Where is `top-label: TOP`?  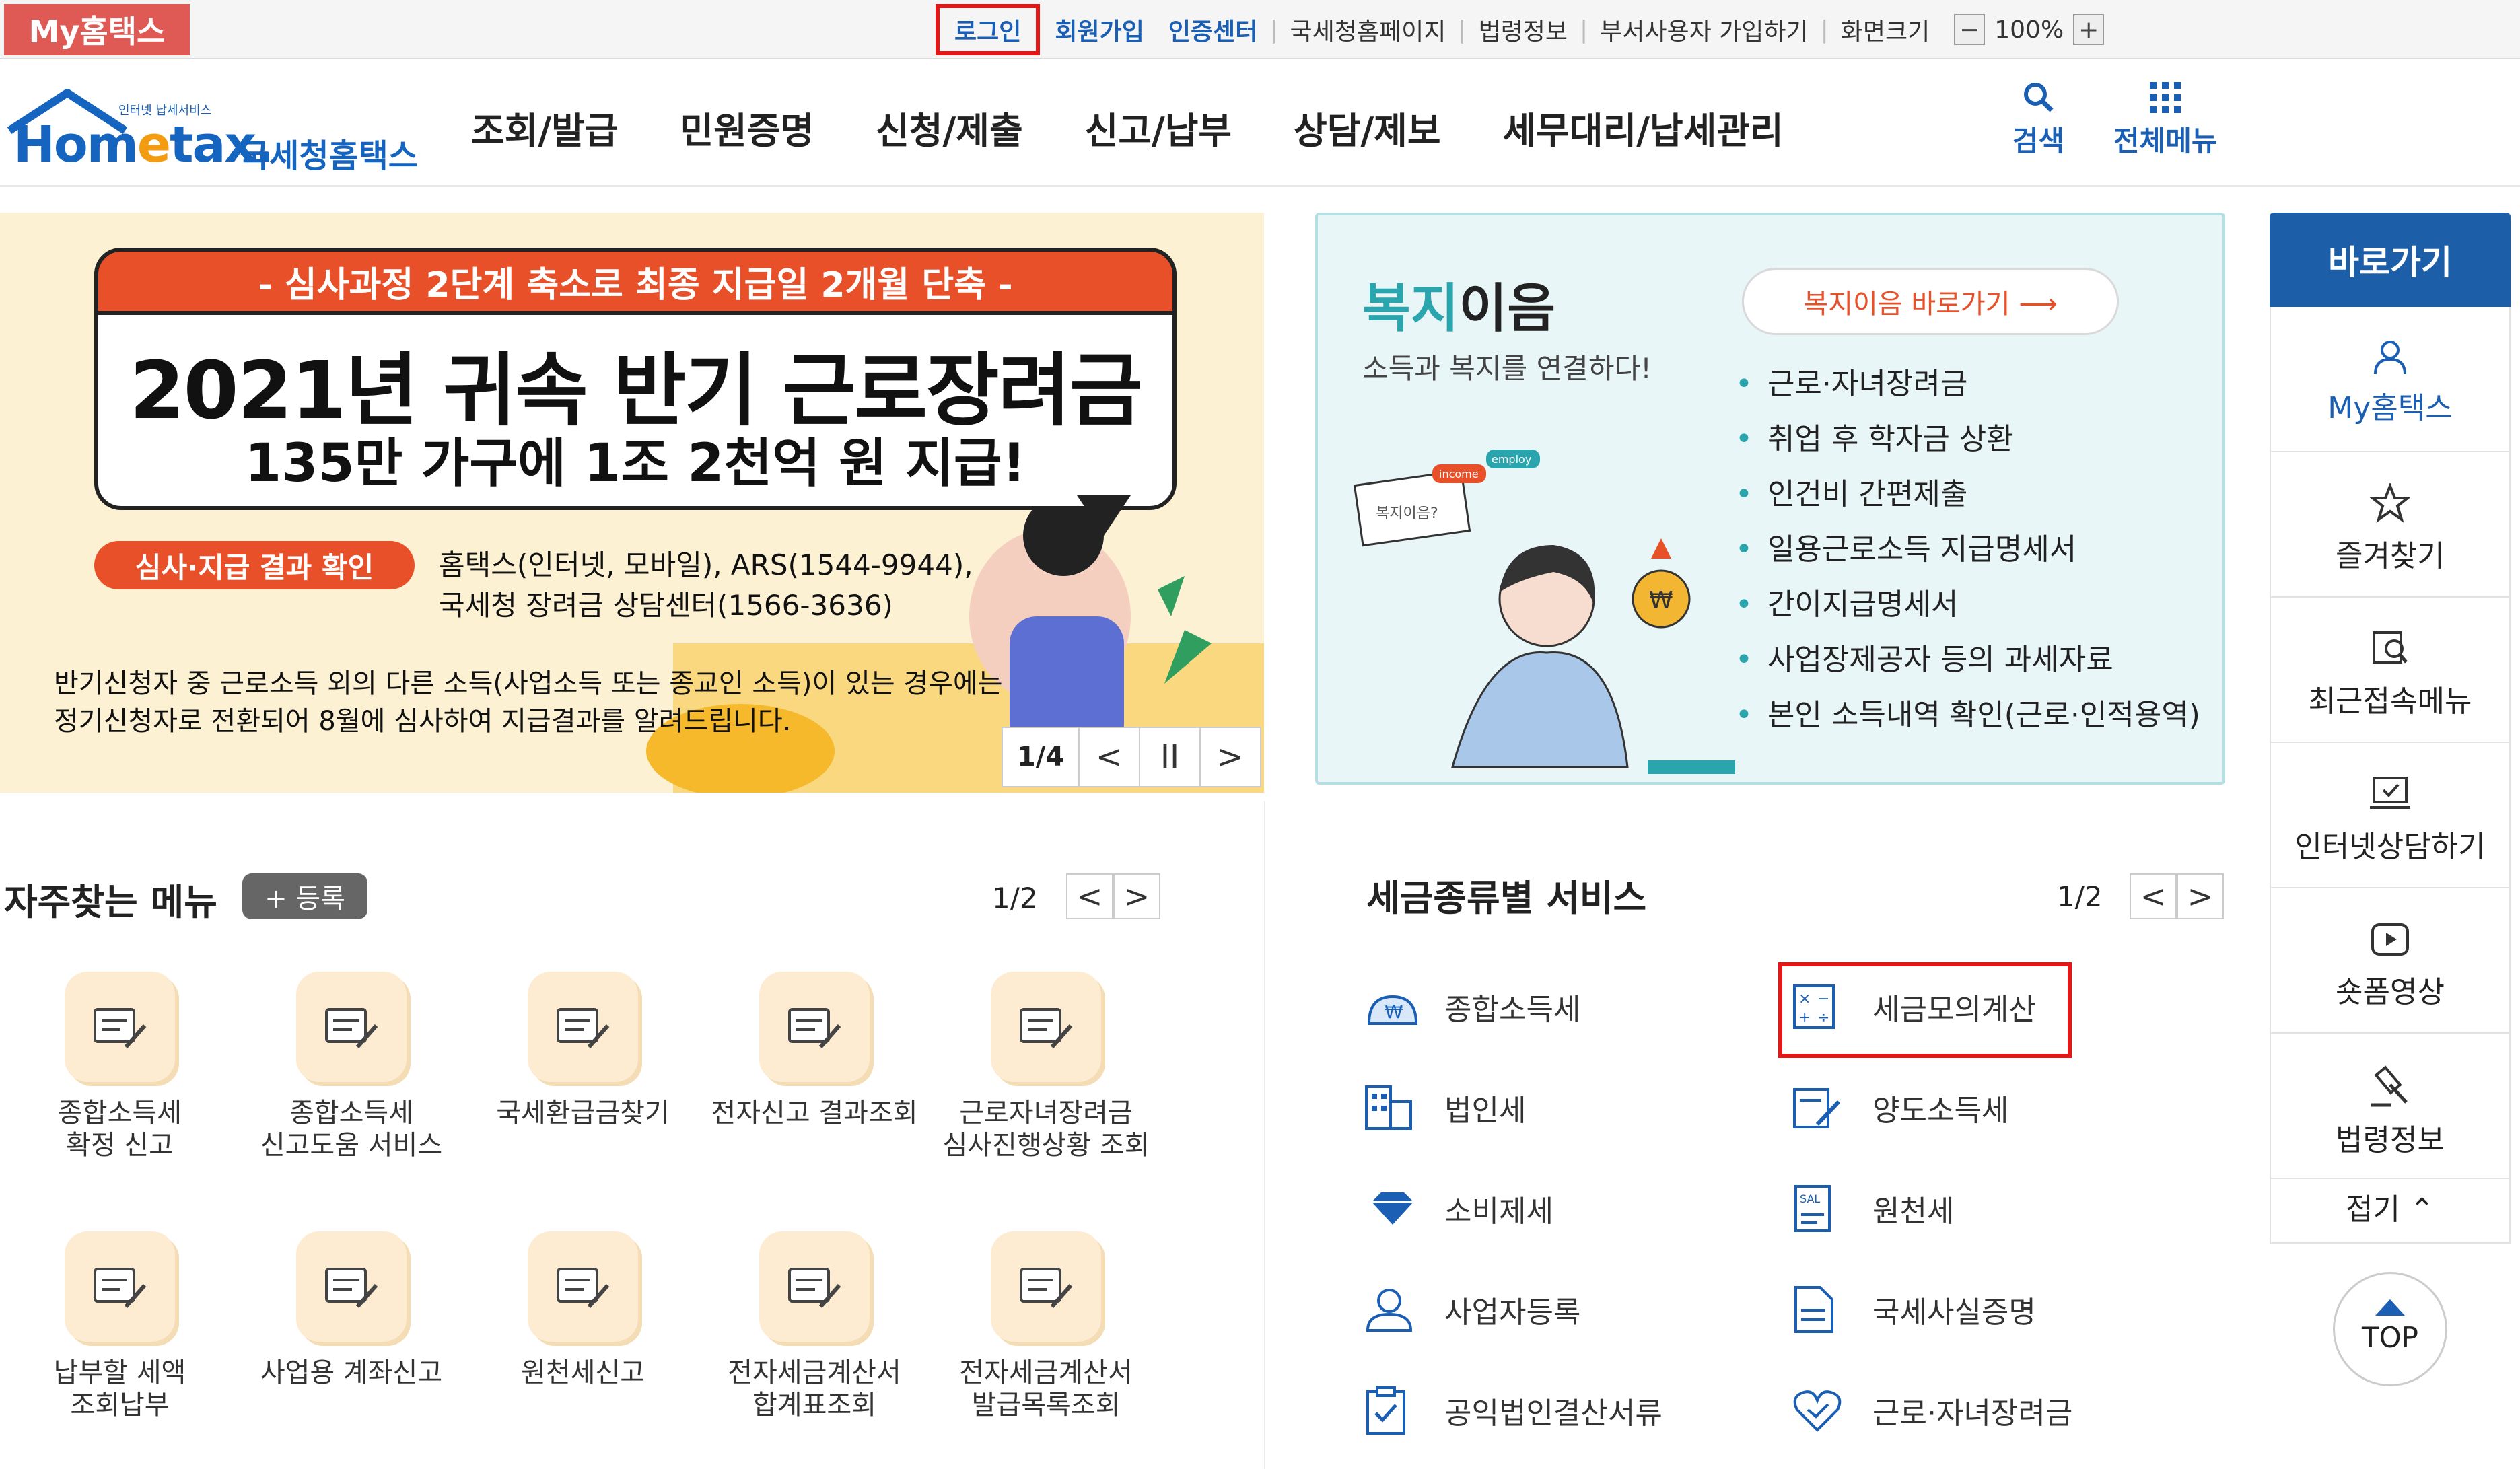 top-label: TOP is located at coordinates (2390, 1337).